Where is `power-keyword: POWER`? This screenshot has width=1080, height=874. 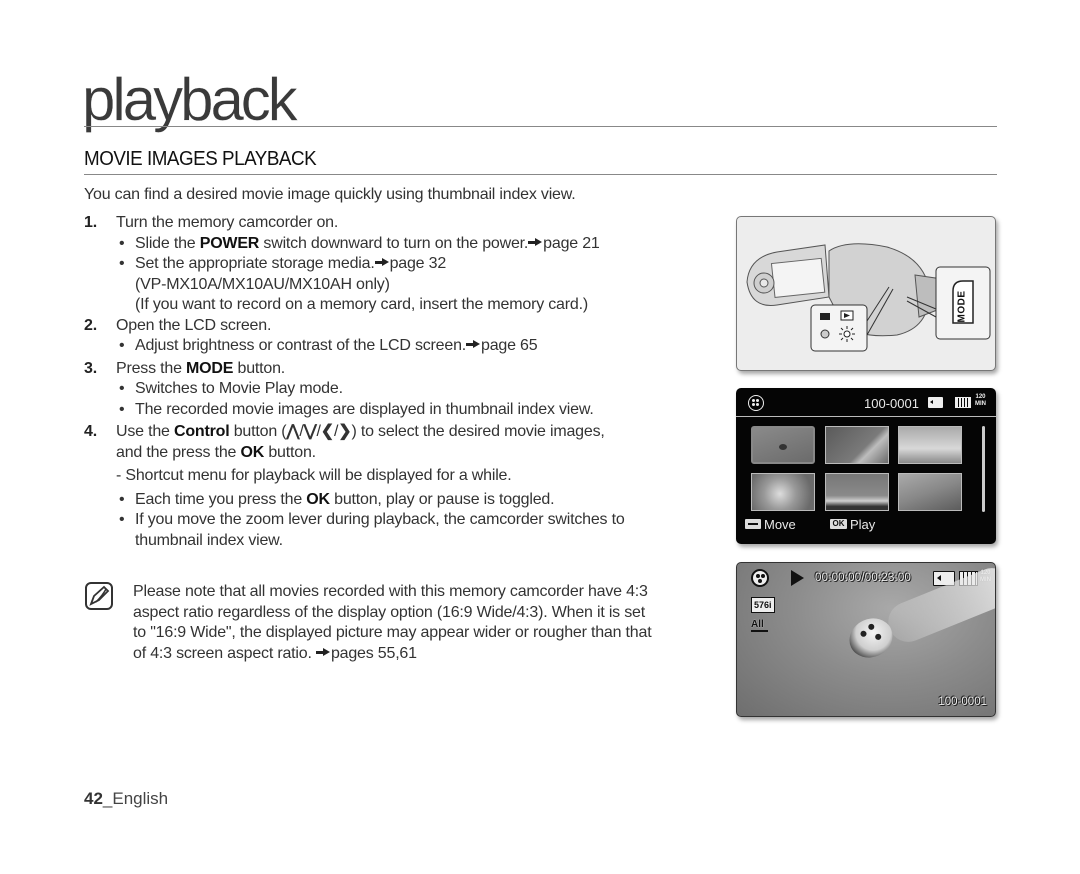 power-keyword: POWER is located at coordinates (229, 243).